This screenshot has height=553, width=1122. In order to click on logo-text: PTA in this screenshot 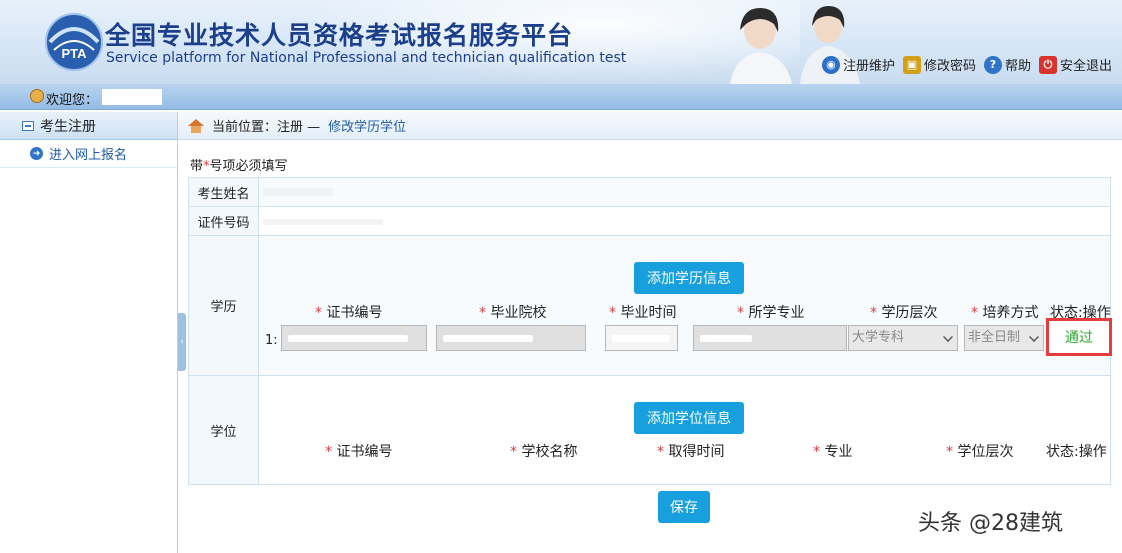, I will do `click(74, 53)`.